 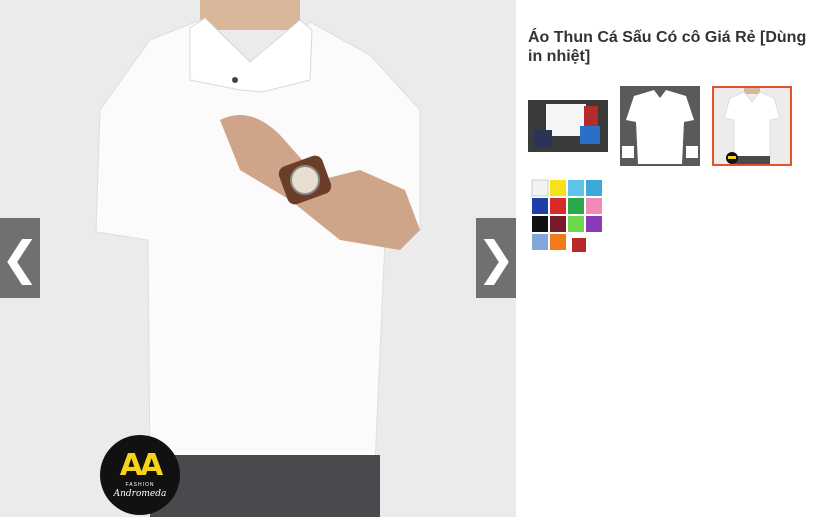 What do you see at coordinates (140, 493) in the screenshot?
I see `logo-script: Andromeda` at bounding box center [140, 493].